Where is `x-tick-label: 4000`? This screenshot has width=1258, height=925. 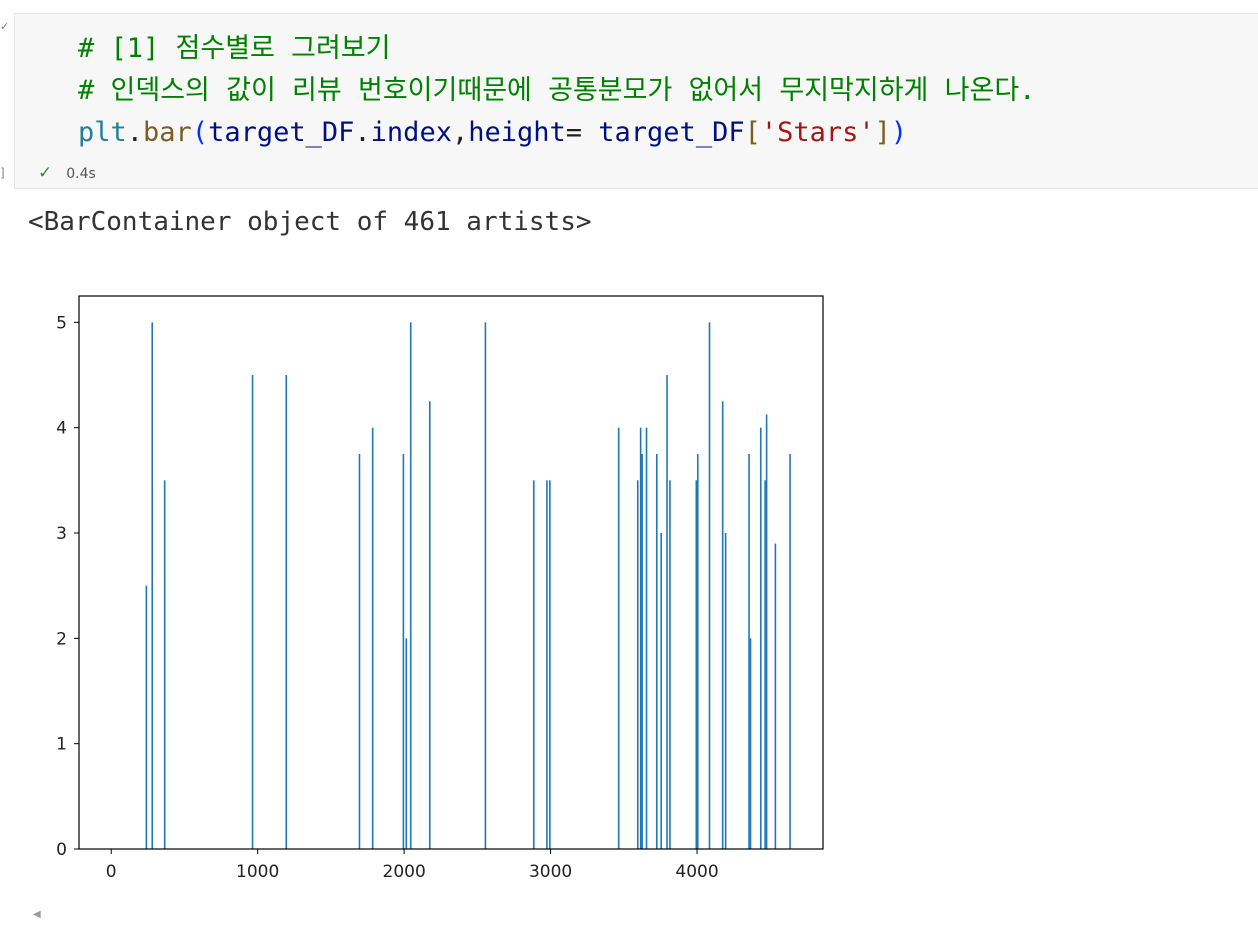
x-tick-label: 4000 is located at coordinates (696, 872).